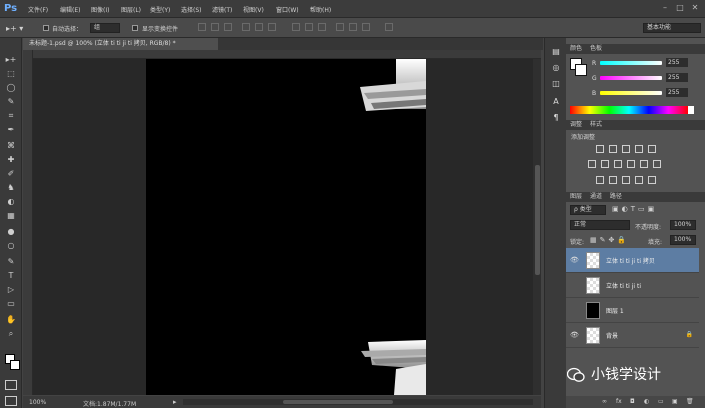 The height and width of the screenshot is (408, 705). What do you see at coordinates (675, 401) in the screenshot?
I see `new-layer-icon: ▣` at bounding box center [675, 401].